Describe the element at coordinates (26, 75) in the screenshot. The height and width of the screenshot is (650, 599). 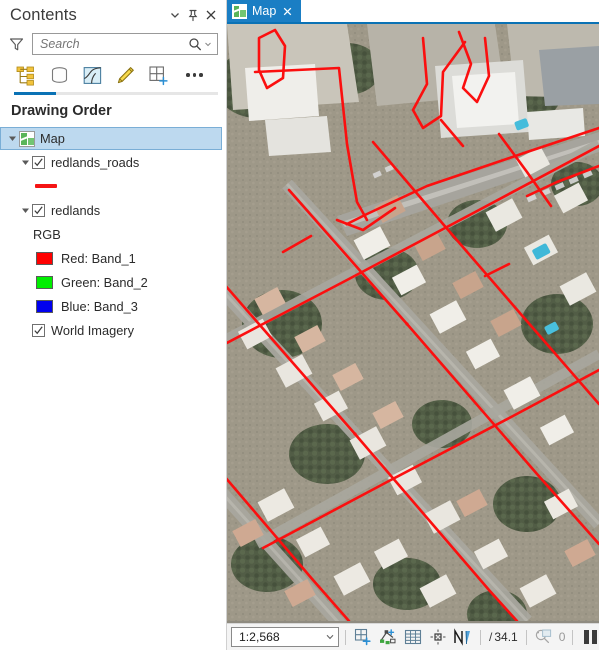
I see `drawing-order-icon` at that location.